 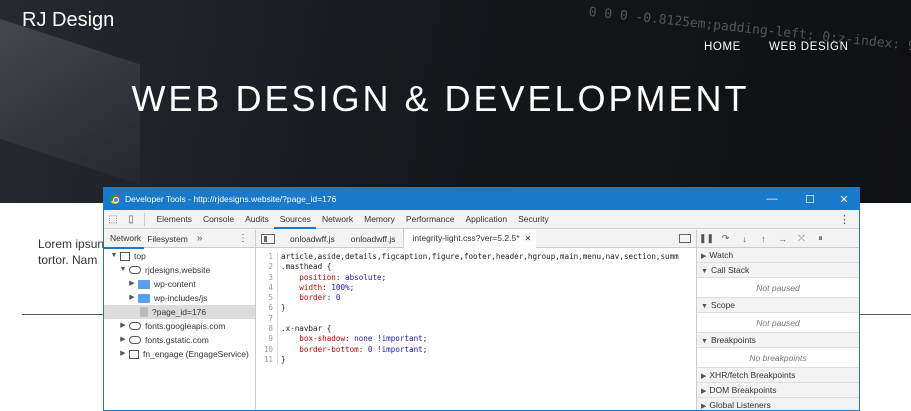 I want to click on minimize-button: —, so click(x=772, y=199).